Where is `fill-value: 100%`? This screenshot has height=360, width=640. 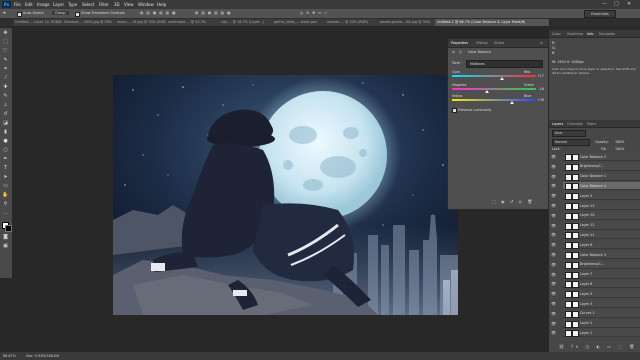 fill-value: 100% is located at coordinates (619, 149).